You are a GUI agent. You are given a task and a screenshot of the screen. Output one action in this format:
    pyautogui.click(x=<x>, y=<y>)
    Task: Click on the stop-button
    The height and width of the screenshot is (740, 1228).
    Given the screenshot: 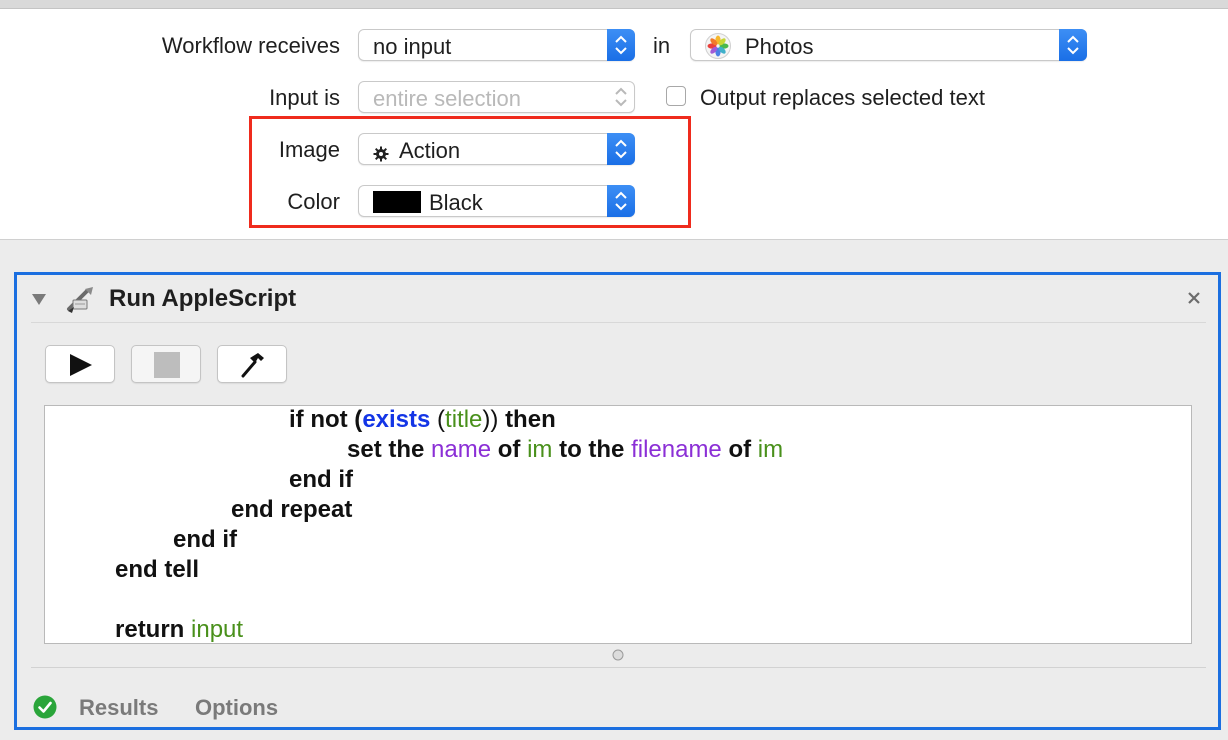 What is the action you would take?
    pyautogui.click(x=166, y=364)
    